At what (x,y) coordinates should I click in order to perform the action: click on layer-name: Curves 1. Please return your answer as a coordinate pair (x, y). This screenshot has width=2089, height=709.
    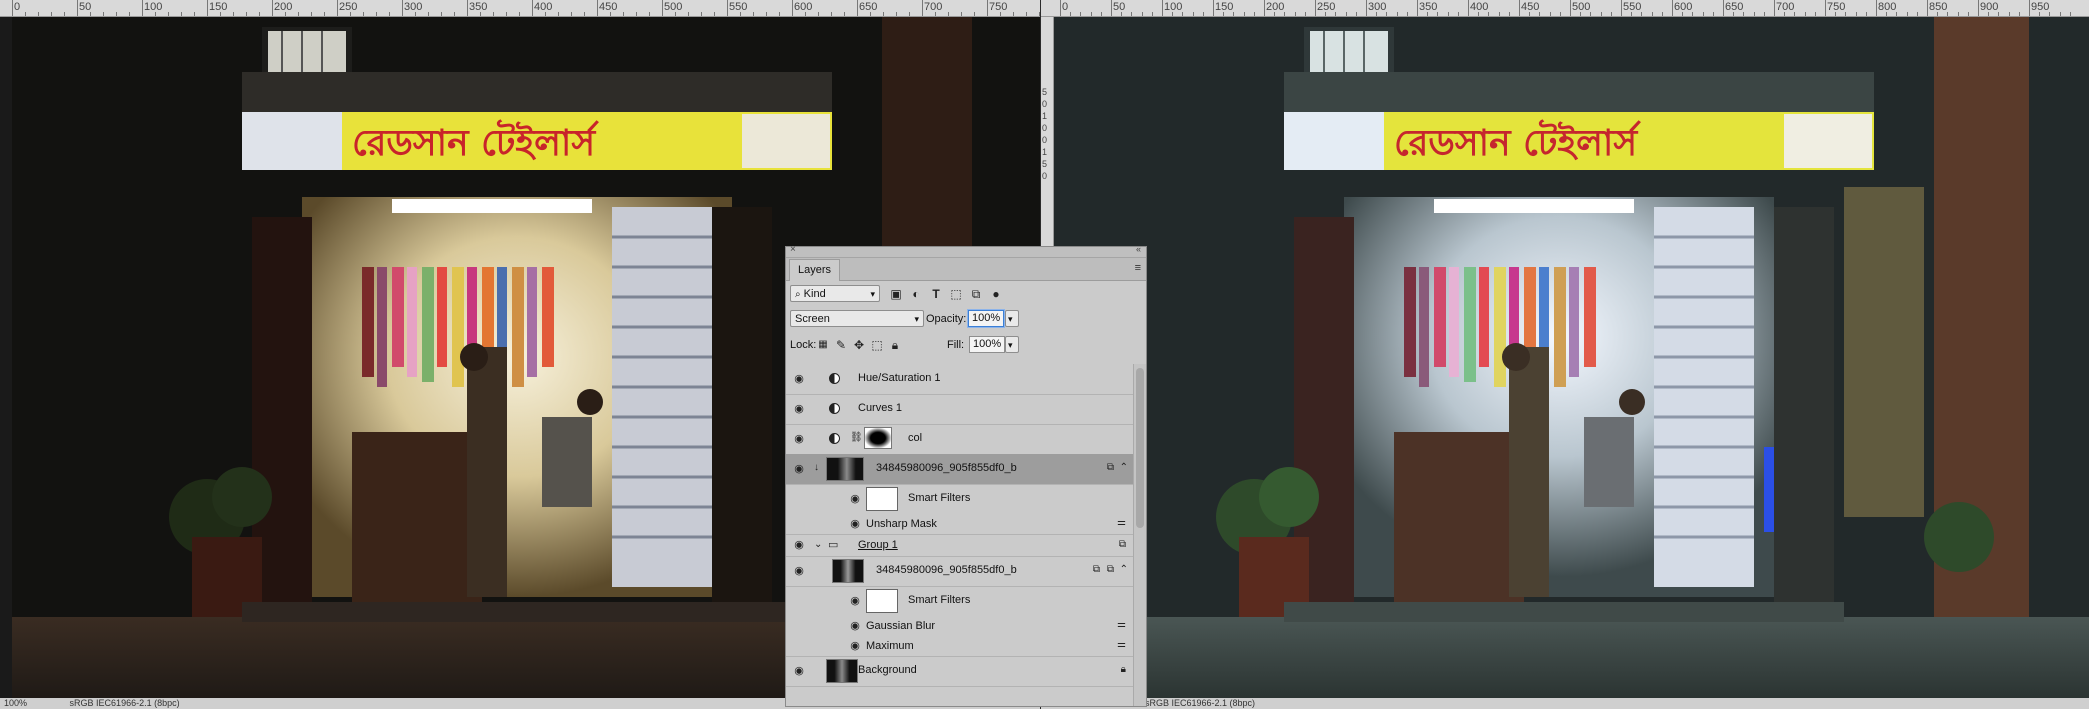
    Looking at the image, I should click on (880, 408).